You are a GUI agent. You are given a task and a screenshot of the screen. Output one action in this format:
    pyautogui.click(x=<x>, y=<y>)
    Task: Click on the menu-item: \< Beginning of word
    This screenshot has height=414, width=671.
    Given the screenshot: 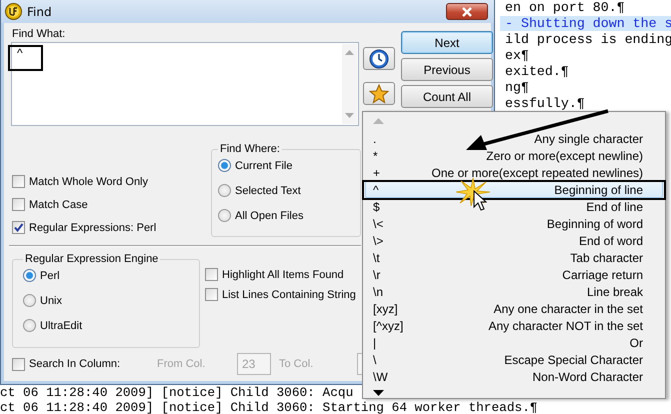 What is the action you would take?
    pyautogui.click(x=514, y=223)
    